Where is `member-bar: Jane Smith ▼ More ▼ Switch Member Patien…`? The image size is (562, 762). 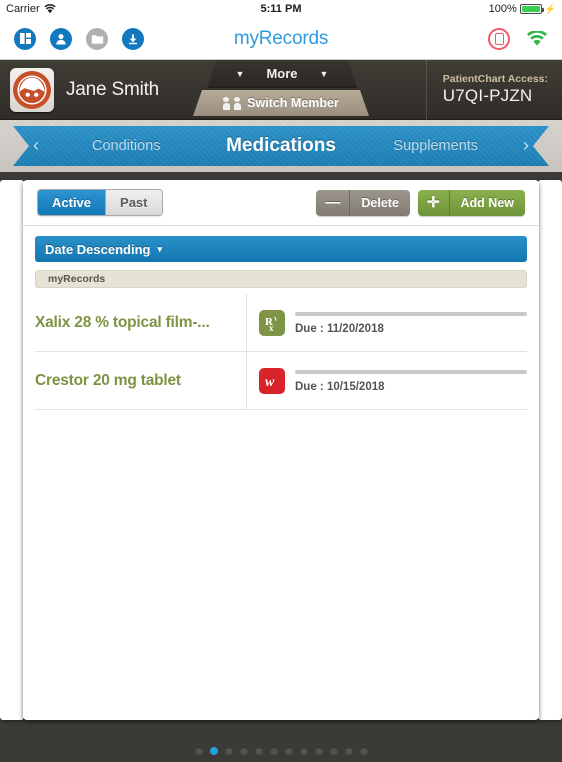
member-bar: Jane Smith ▼ More ▼ Switch Member Patien… is located at coordinates (281, 89).